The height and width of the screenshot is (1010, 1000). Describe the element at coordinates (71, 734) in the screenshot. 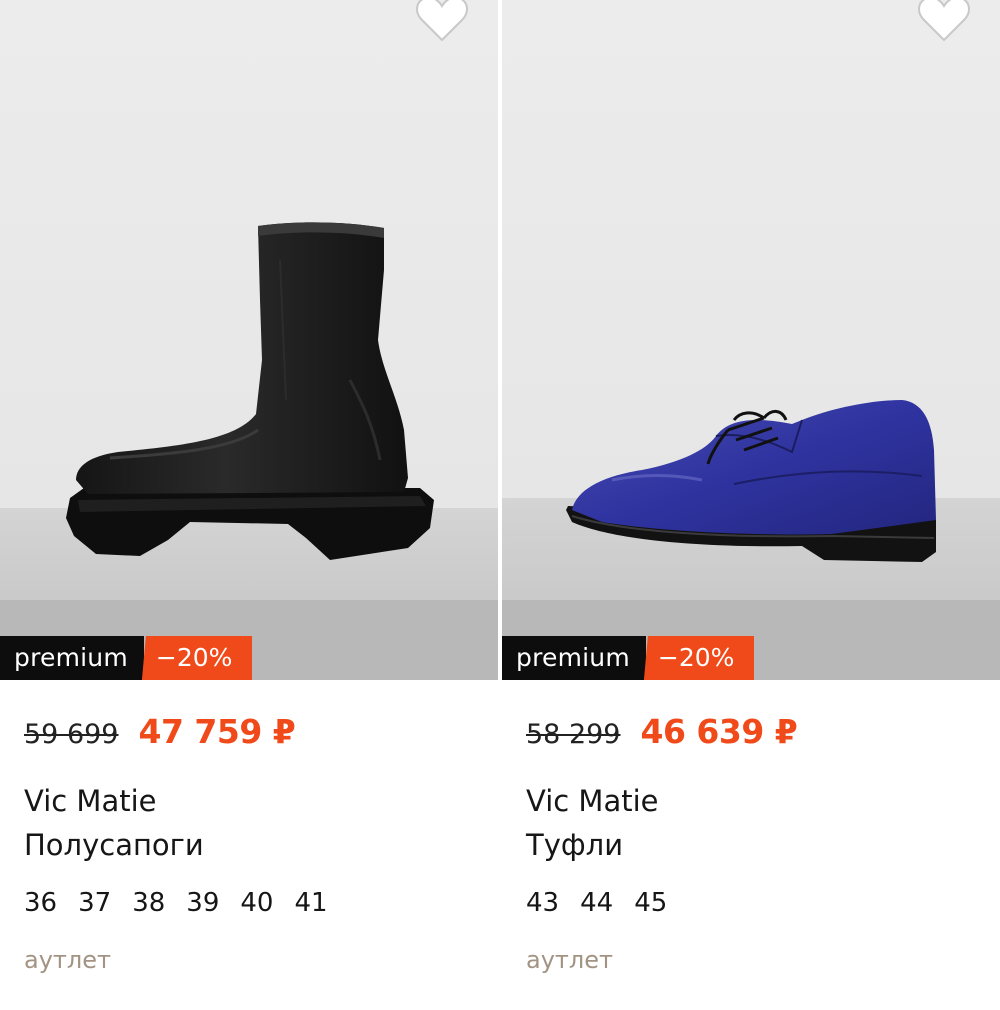

I see `old-price: 59 699` at that location.